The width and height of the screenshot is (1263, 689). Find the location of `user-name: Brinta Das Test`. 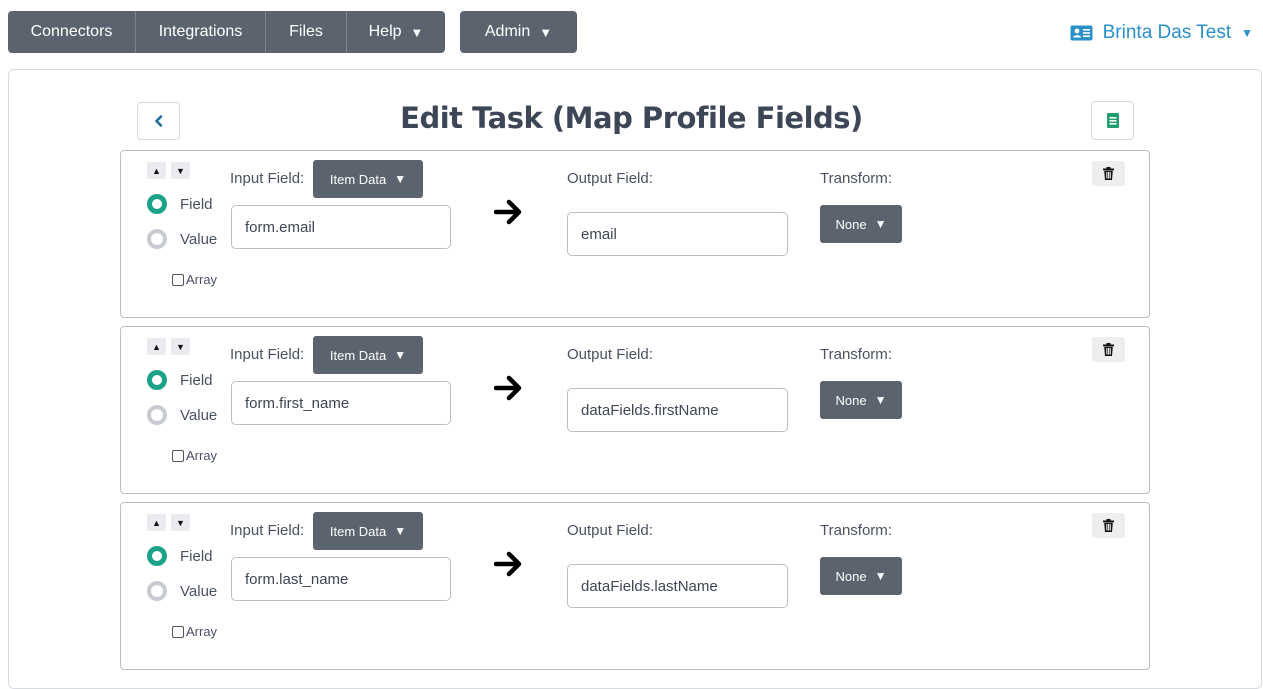

user-name: Brinta Das Test is located at coordinates (1167, 32).